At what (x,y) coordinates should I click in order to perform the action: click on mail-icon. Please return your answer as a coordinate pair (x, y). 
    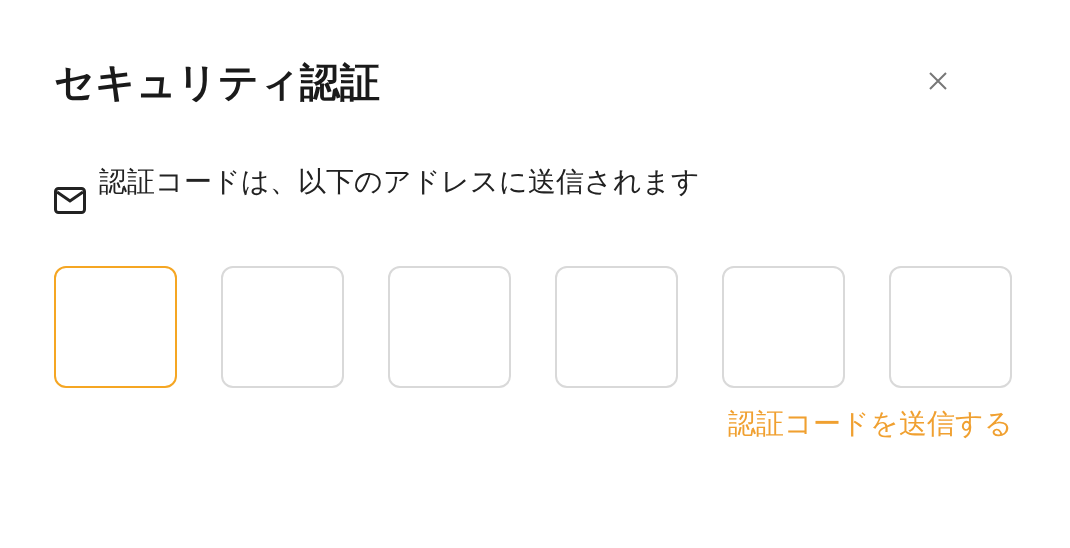
    Looking at the image, I should click on (70, 200).